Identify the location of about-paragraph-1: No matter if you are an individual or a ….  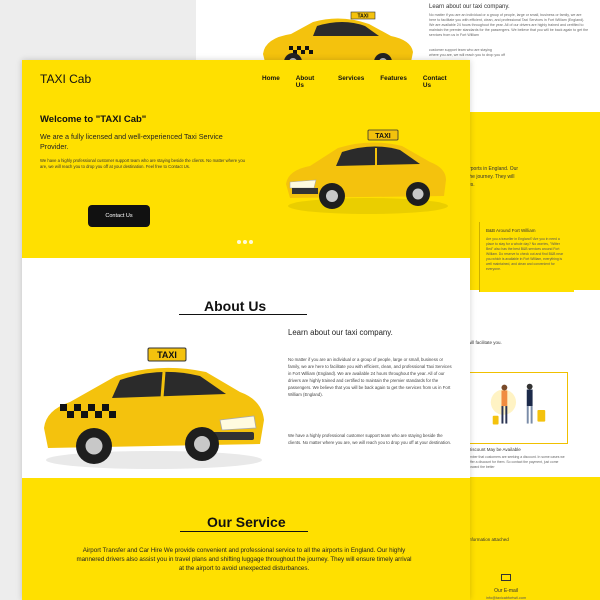
(370, 377).